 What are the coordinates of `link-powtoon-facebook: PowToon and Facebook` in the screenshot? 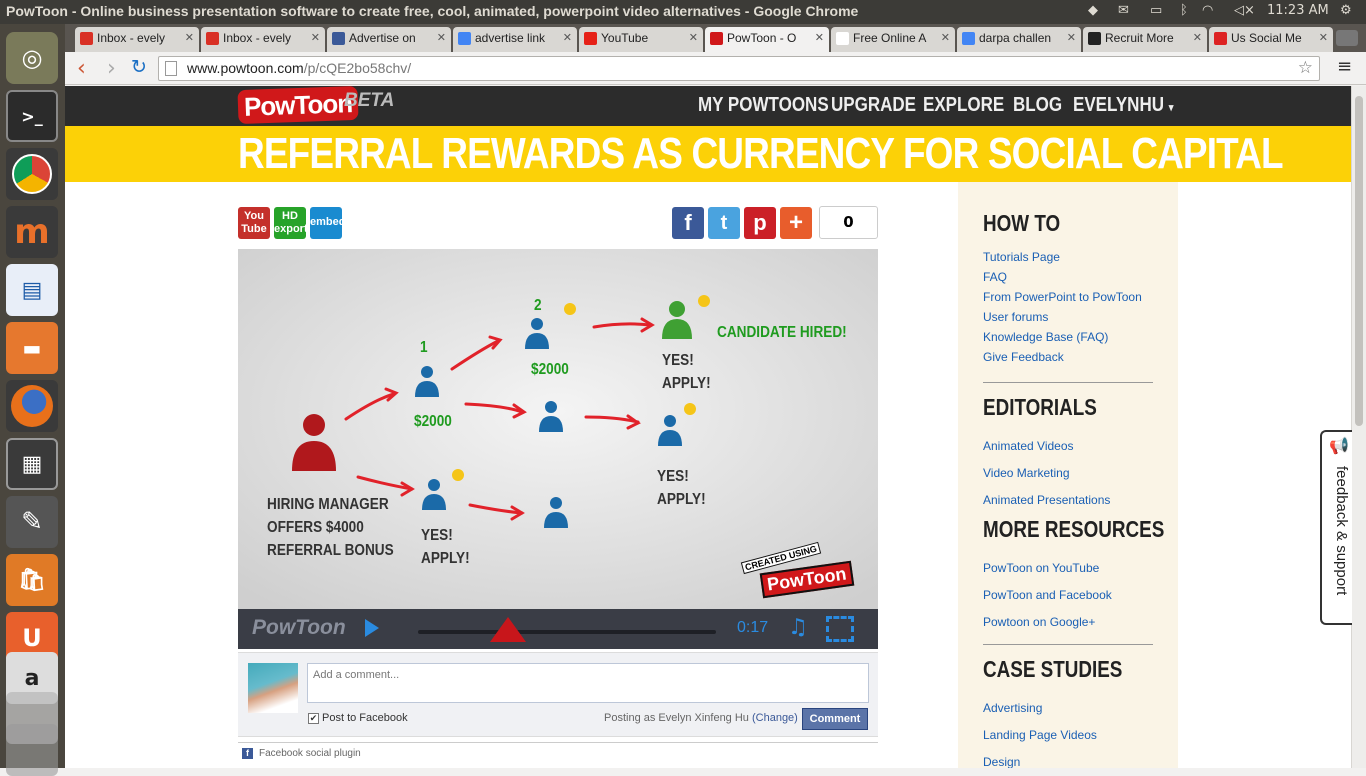 It's located at (1047, 595).